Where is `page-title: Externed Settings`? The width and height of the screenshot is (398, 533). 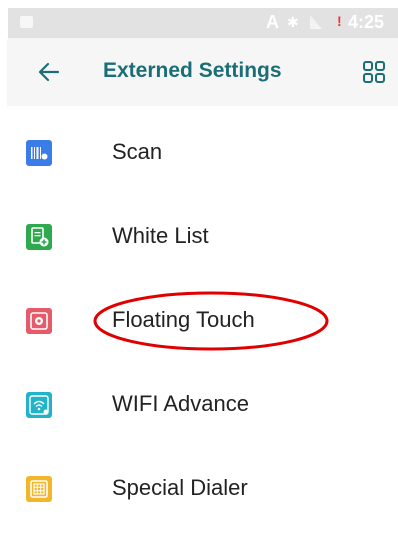
page-title: Externed Settings is located at coordinates (192, 70).